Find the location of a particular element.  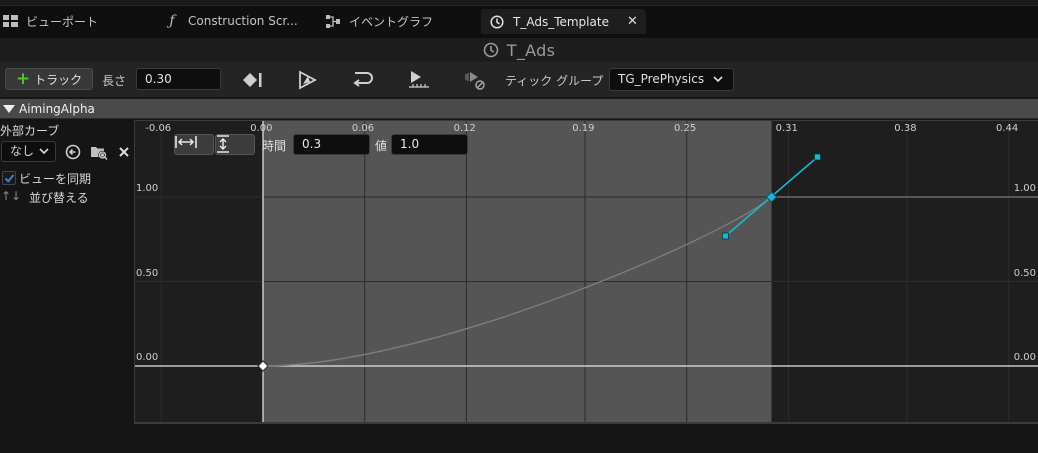

x-axis-tick-label: 0.00 is located at coordinates (261, 128).